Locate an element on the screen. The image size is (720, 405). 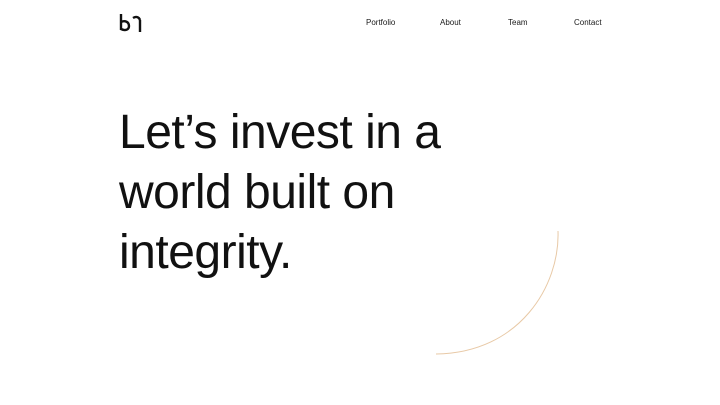
nav-link-about: About is located at coordinates (450, 23).